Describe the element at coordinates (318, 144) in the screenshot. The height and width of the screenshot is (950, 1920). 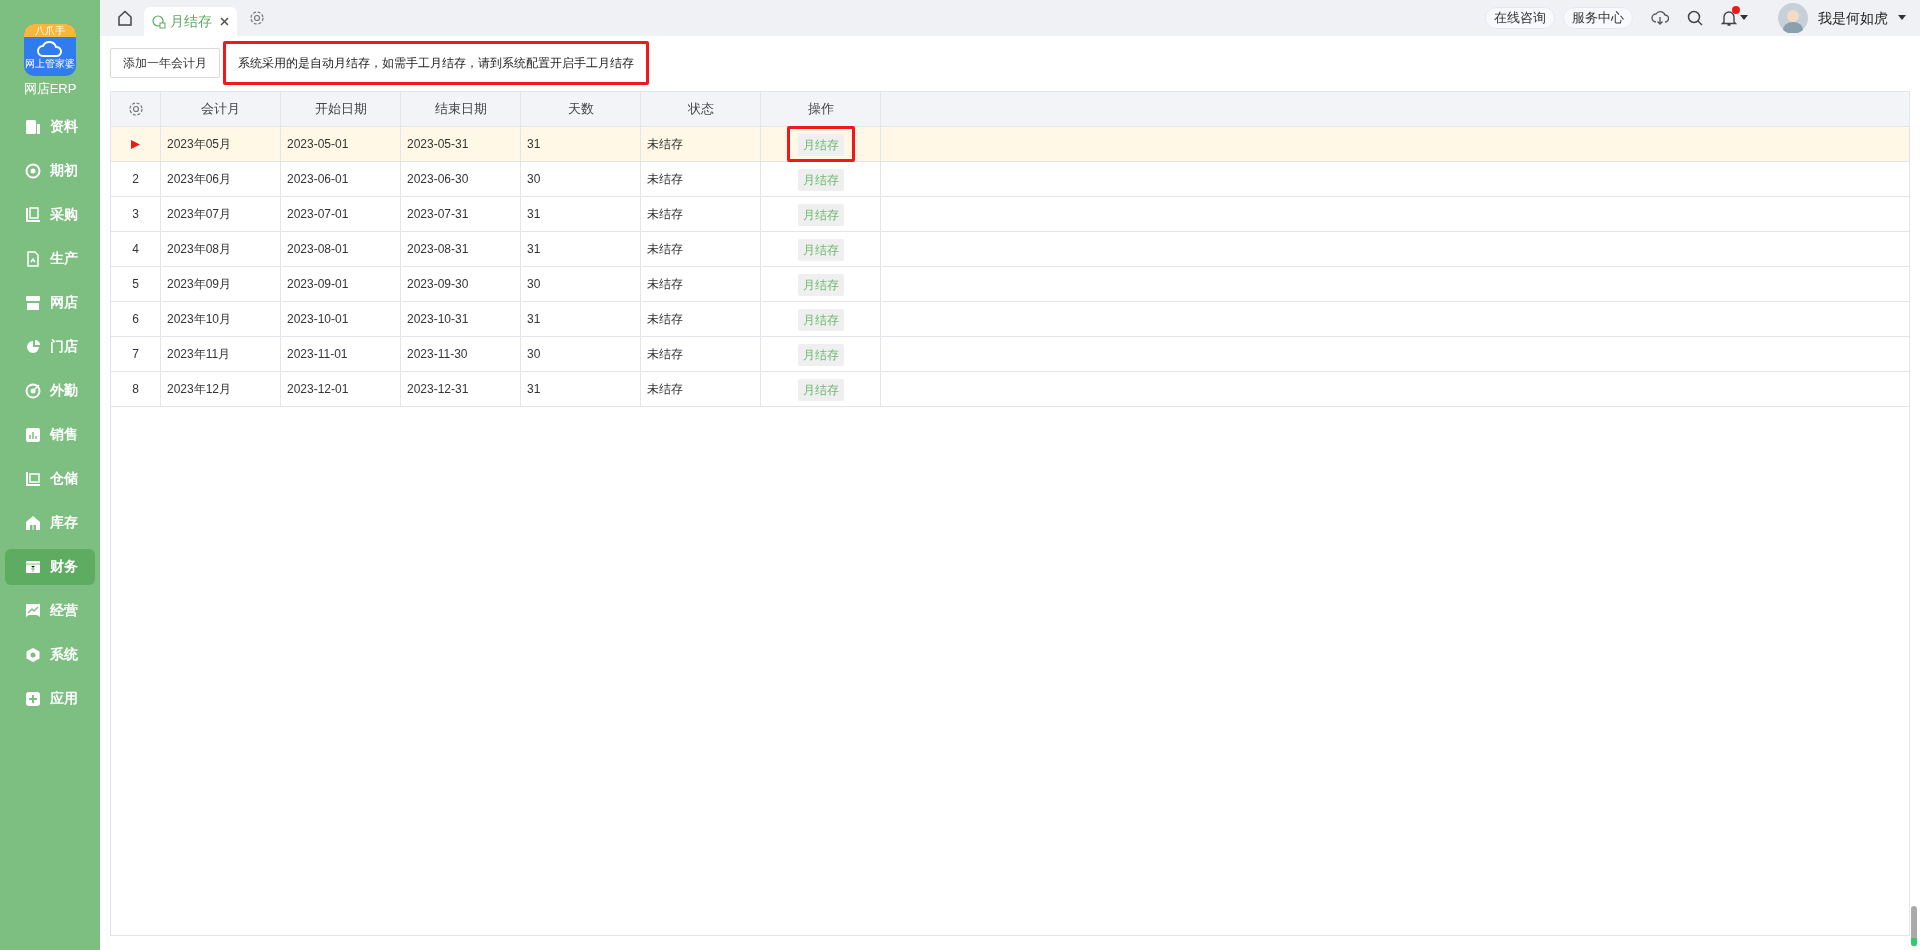
I see `table-cell-text: 2023-05-01` at that location.